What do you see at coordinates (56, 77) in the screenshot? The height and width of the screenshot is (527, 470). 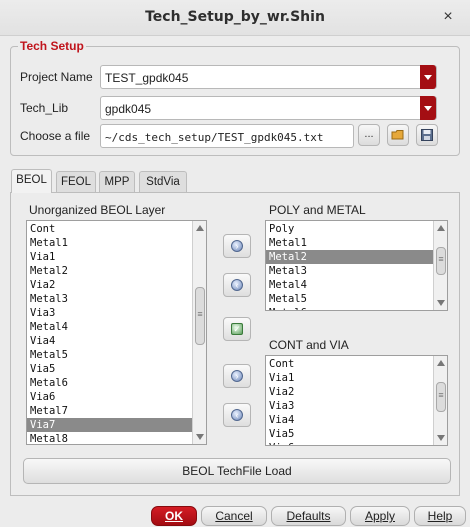 I see `project-name-label: Project Name` at bounding box center [56, 77].